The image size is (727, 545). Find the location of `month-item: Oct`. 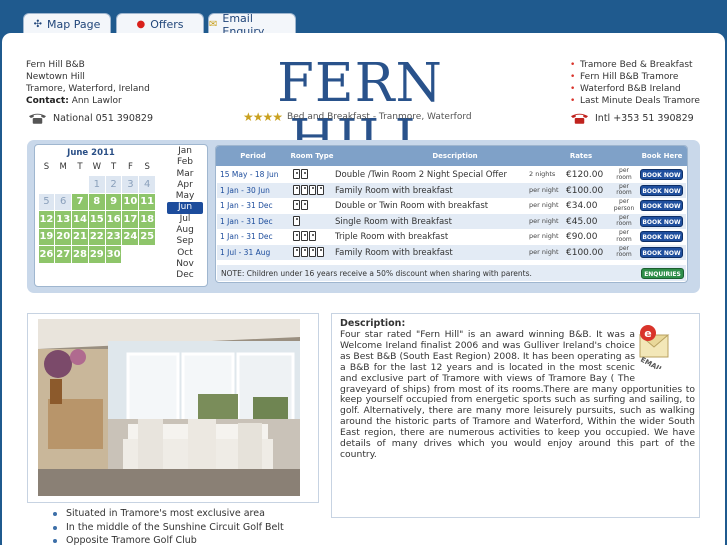

month-item: Oct is located at coordinates (185, 253).